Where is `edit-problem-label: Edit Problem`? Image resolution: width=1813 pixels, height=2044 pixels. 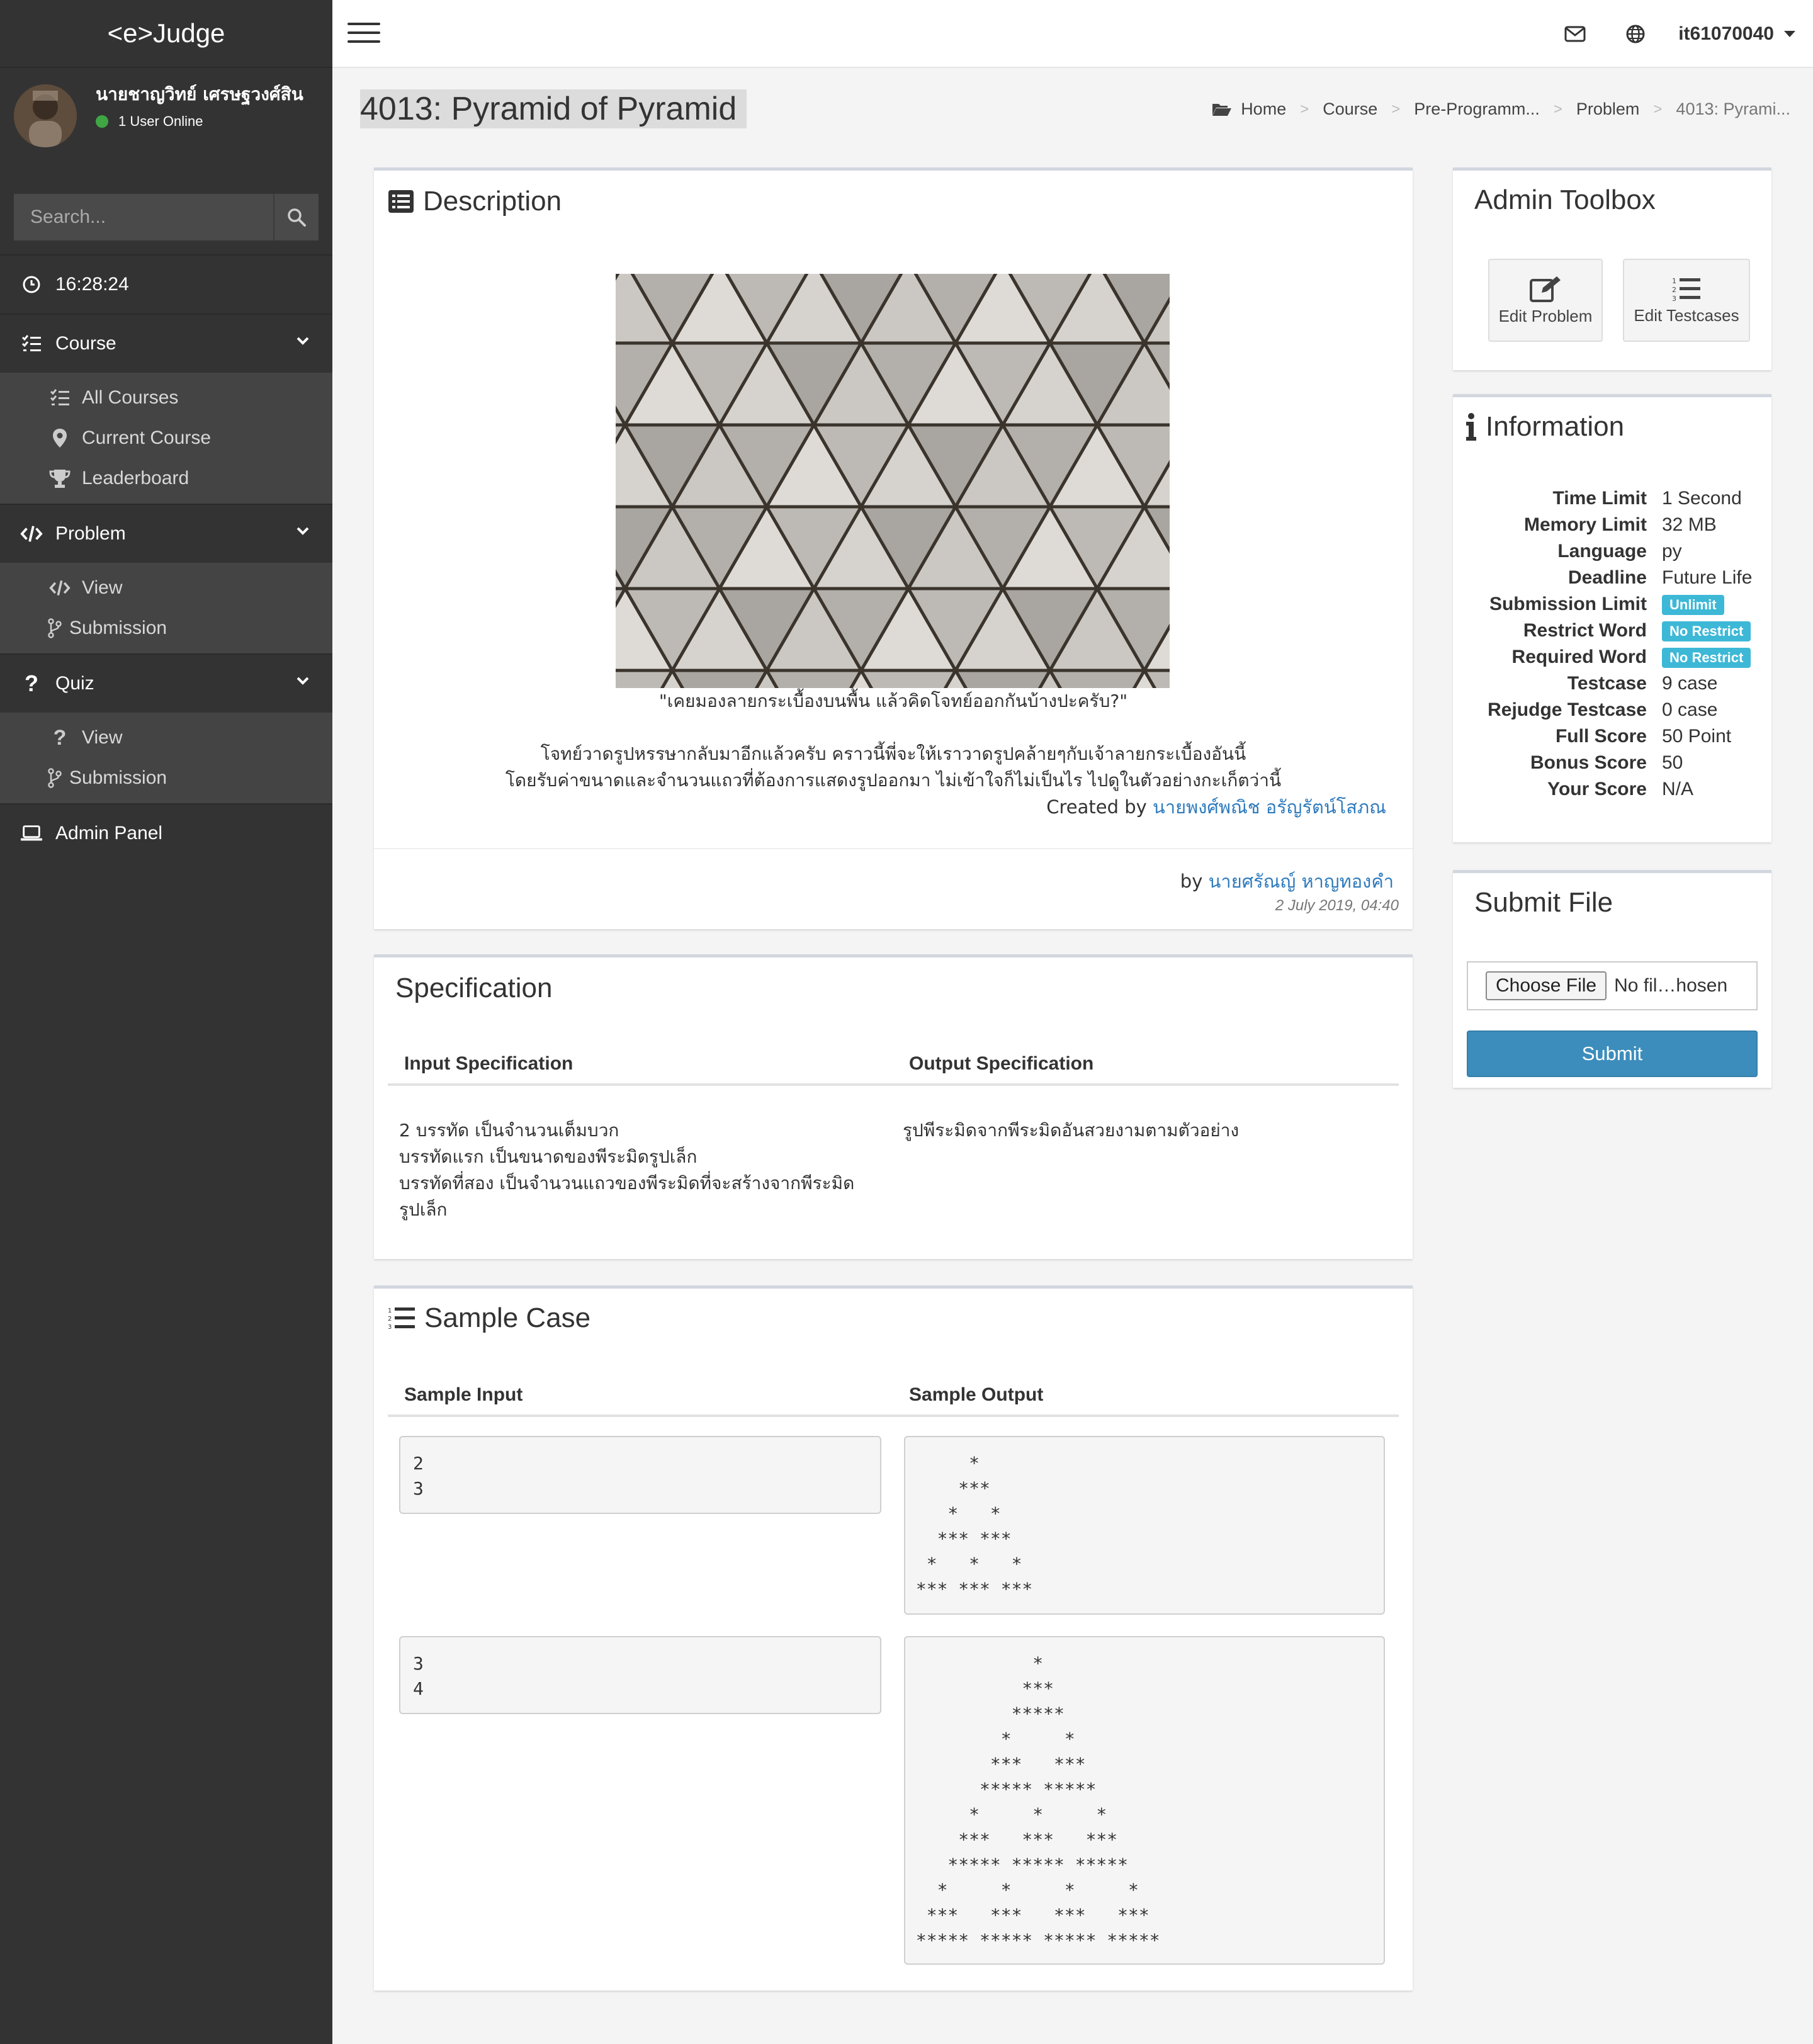
edit-problem-label: Edit Problem is located at coordinates (1546, 315).